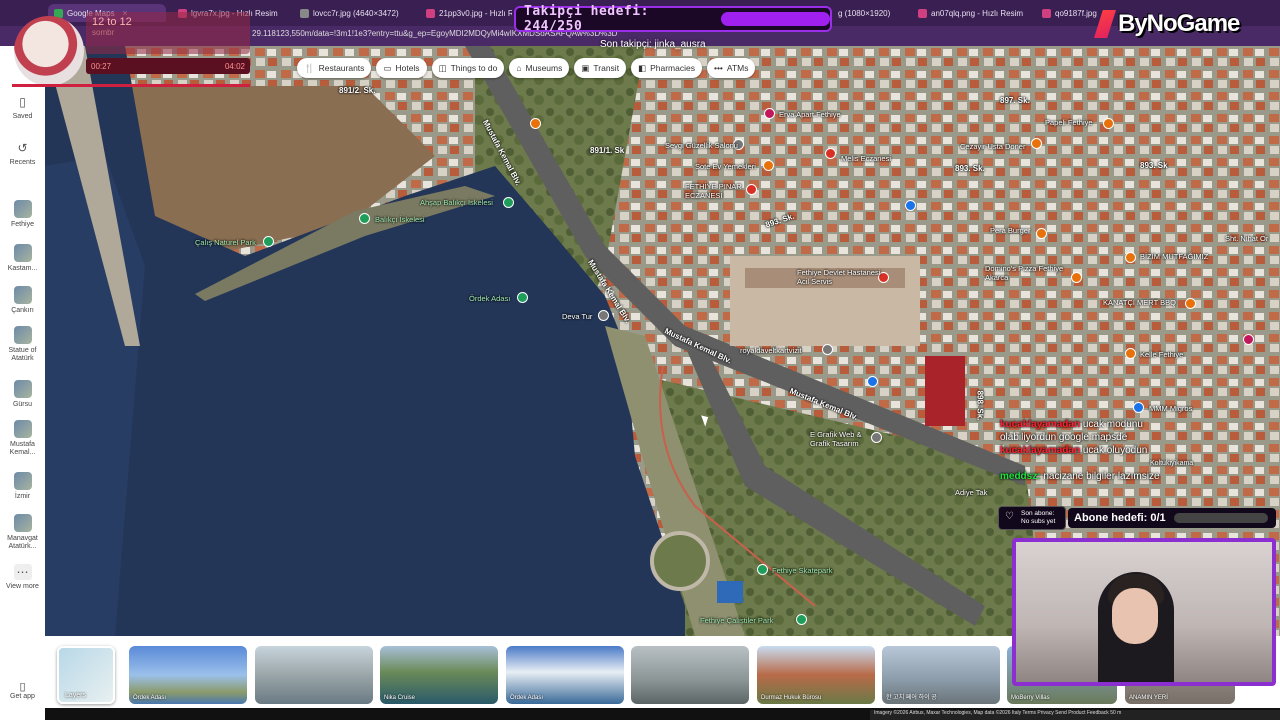 This screenshot has height=720, width=1280. Describe the element at coordinates (522, 297) in the screenshot. I see `island-pin-icon` at that location.